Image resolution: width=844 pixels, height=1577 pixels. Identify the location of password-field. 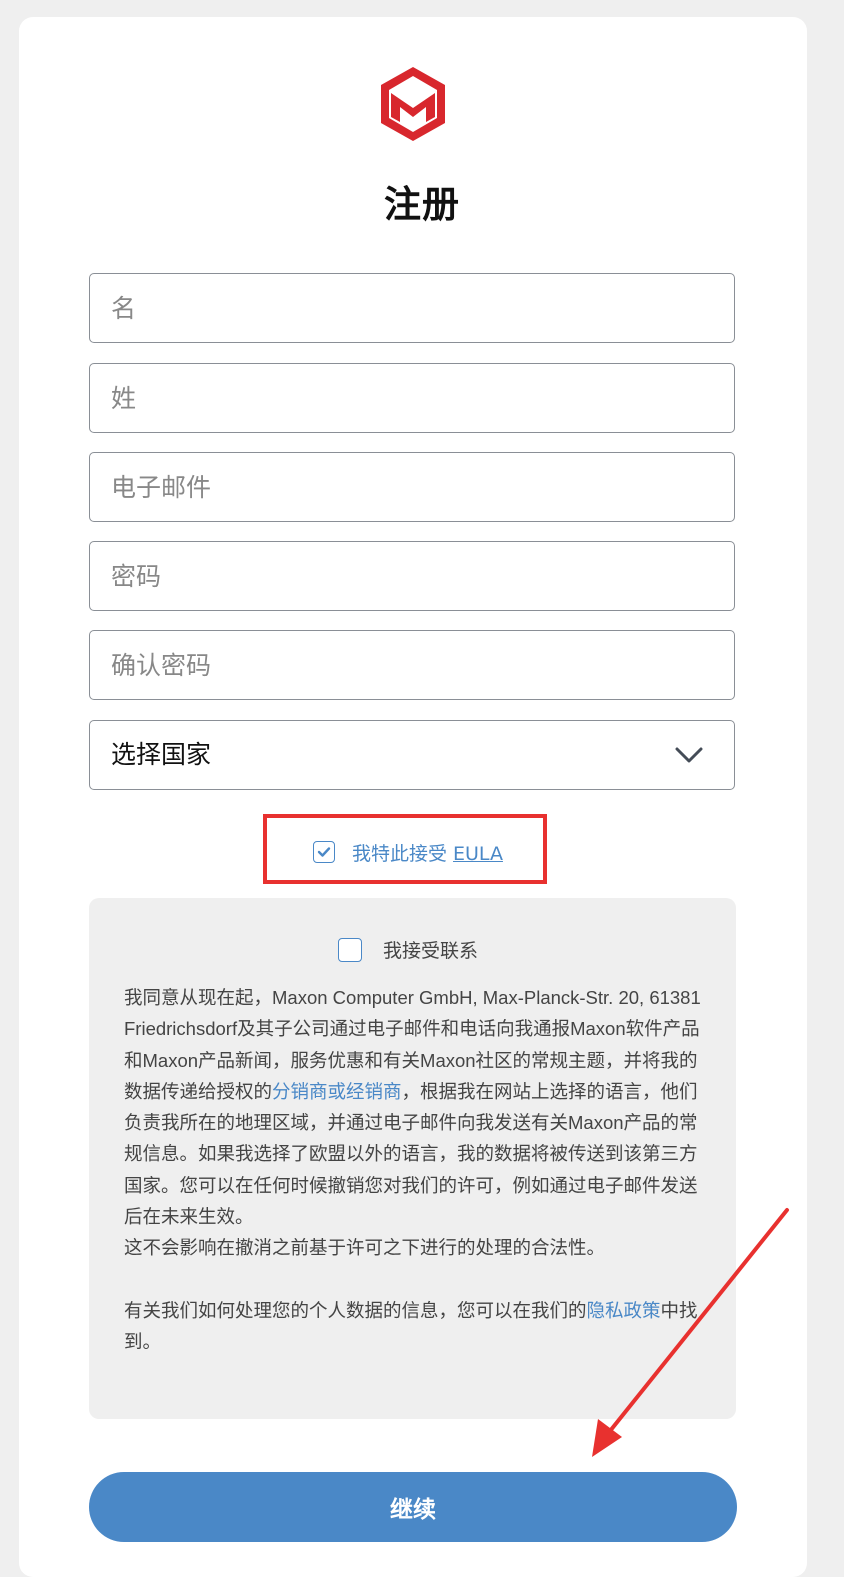
(412, 576).